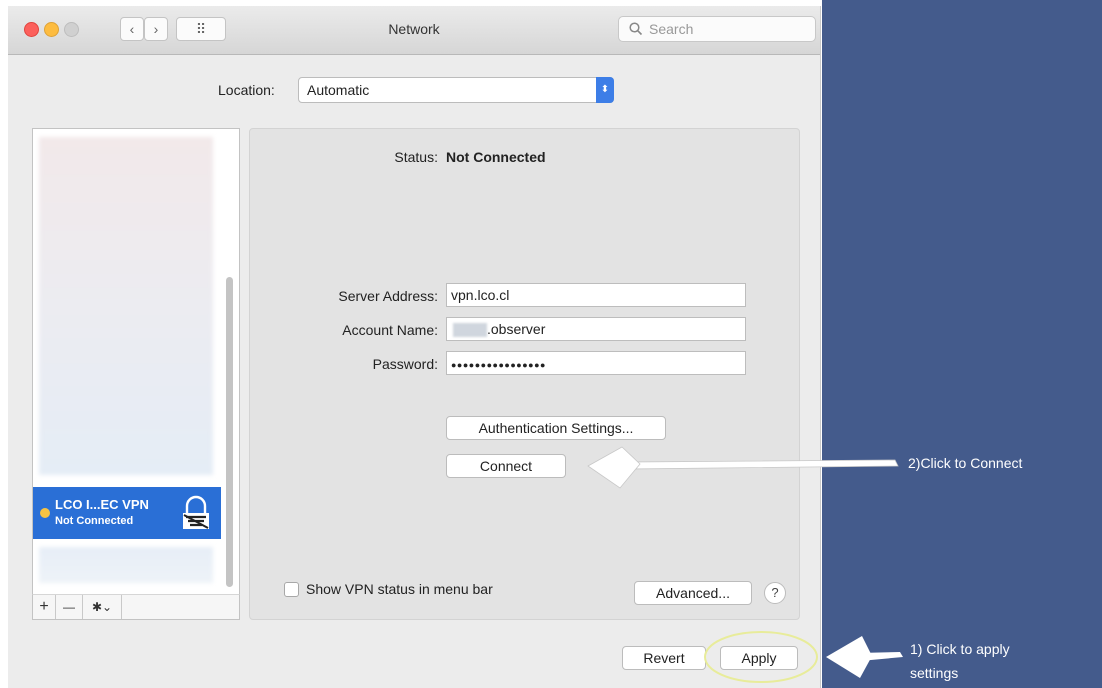 The height and width of the screenshot is (688, 1102). I want to click on search-placeholder: Search, so click(671, 29).